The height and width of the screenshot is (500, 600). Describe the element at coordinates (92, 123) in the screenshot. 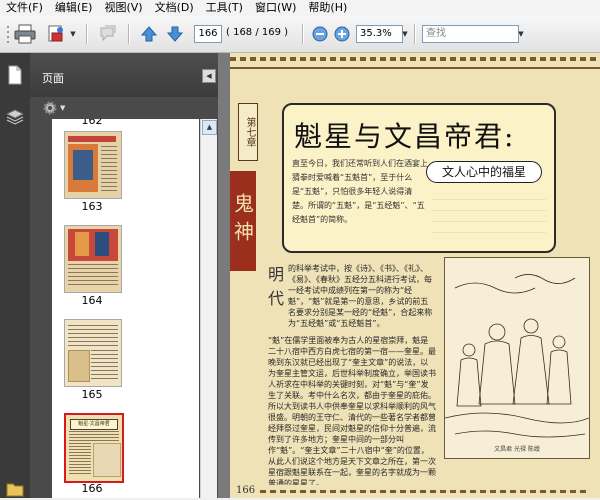

I see `thumbnail-label-partial: 162` at that location.